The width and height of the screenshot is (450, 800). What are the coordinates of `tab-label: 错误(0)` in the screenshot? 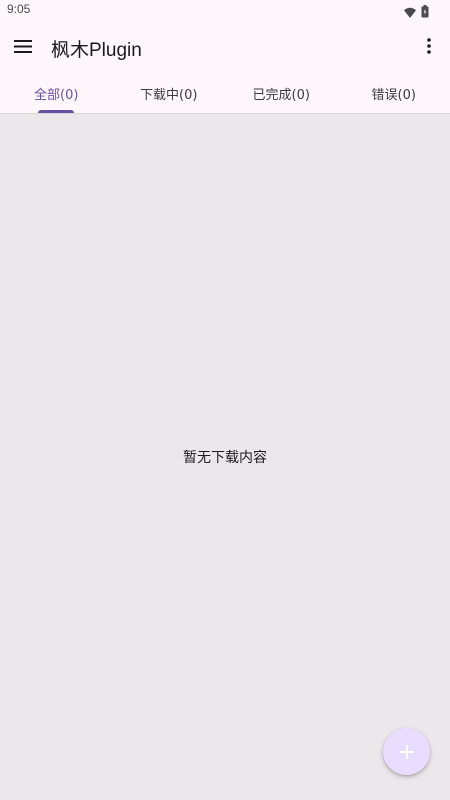 It's located at (393, 95).